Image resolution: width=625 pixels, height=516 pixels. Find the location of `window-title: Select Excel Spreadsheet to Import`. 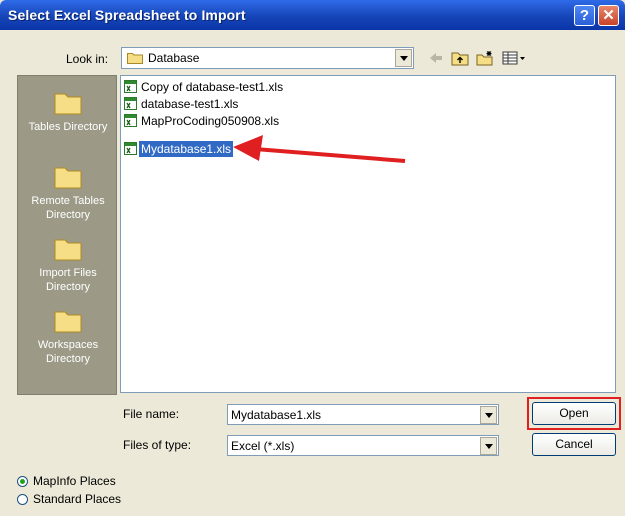

window-title: Select Excel Spreadsheet to Import is located at coordinates (127, 15).